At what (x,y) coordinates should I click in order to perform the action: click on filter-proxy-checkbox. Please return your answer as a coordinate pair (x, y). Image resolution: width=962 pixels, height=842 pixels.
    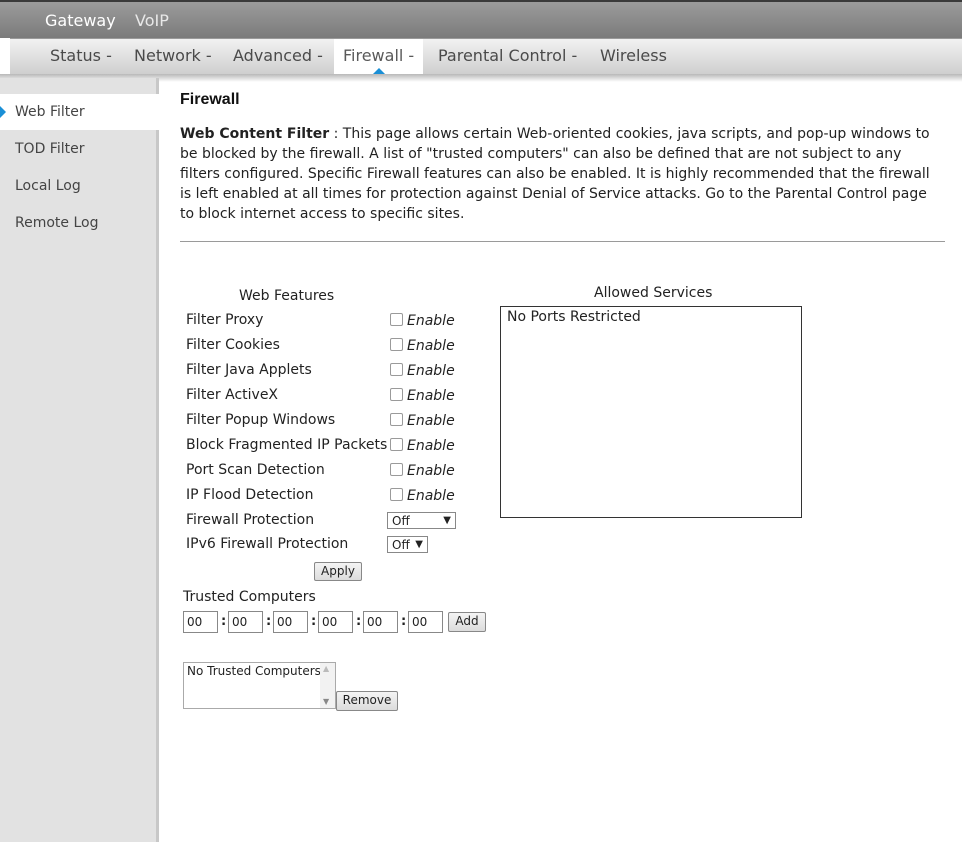
    Looking at the image, I should click on (396, 319).